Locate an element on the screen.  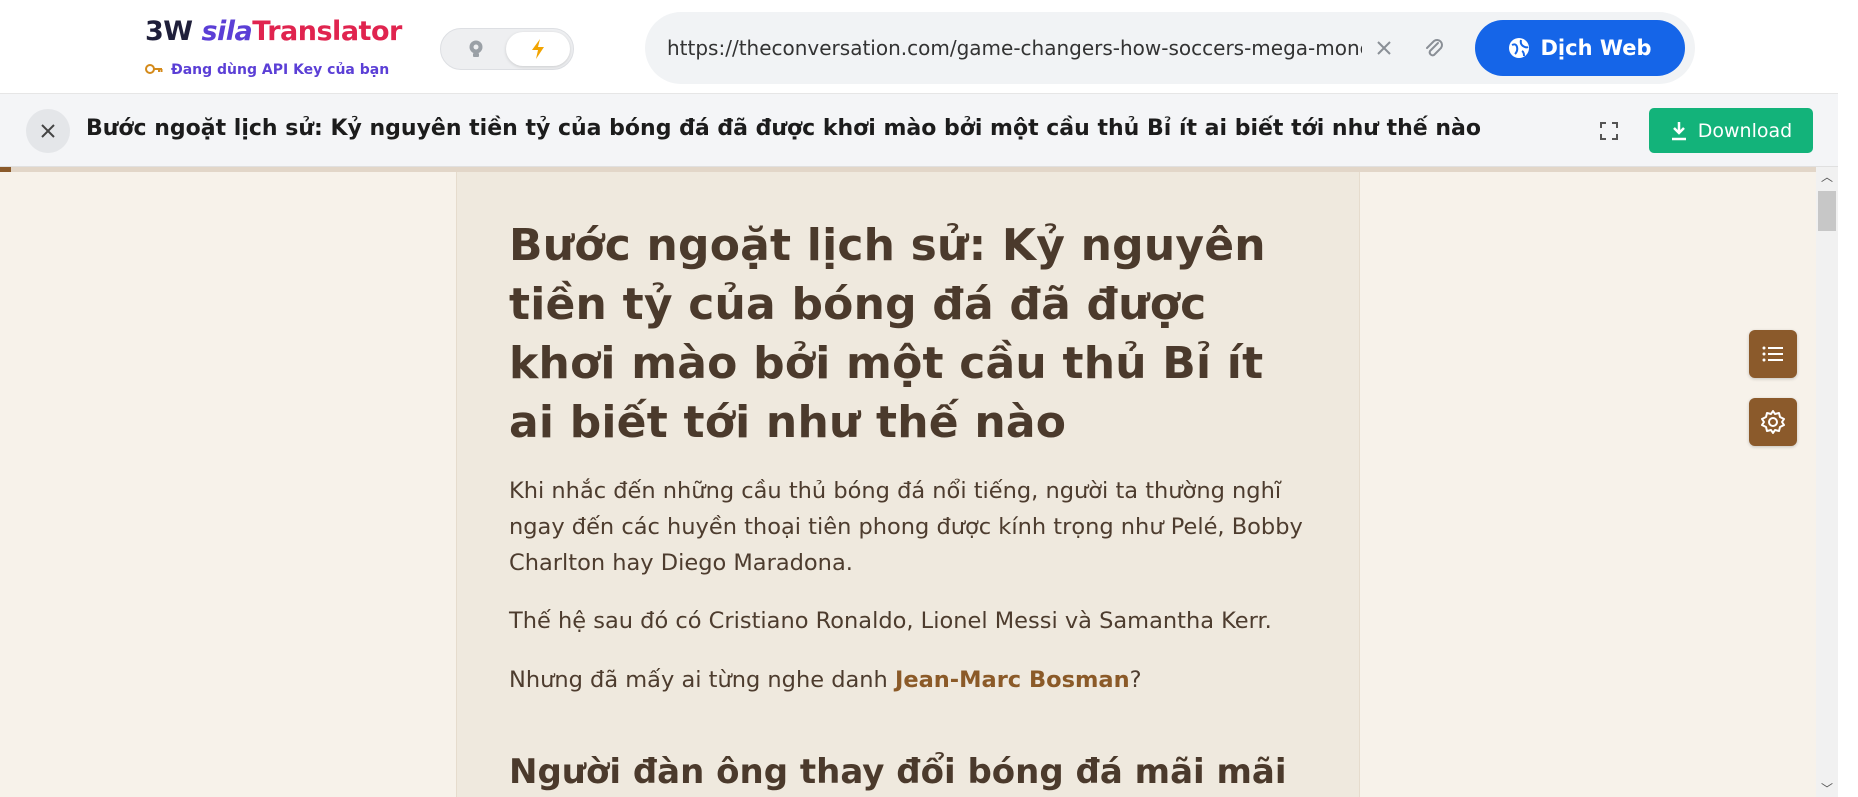
translate-web-label: Dịch Web is located at coordinates (1596, 48).